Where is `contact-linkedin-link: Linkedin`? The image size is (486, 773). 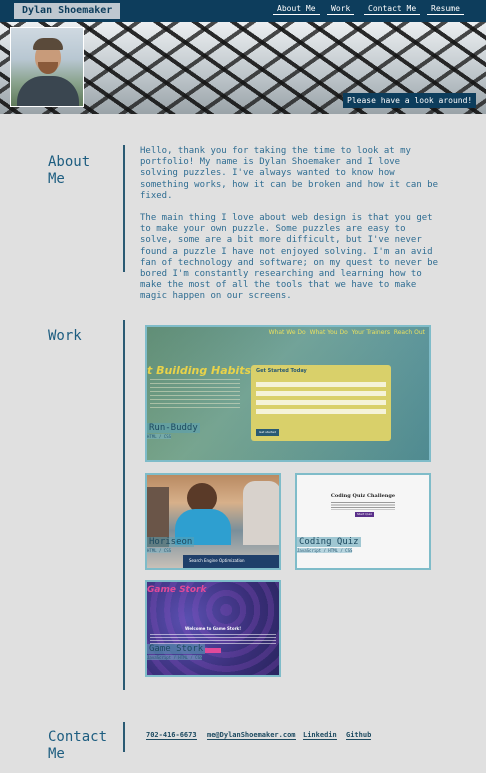 contact-linkedin-link: Linkedin is located at coordinates (320, 735).